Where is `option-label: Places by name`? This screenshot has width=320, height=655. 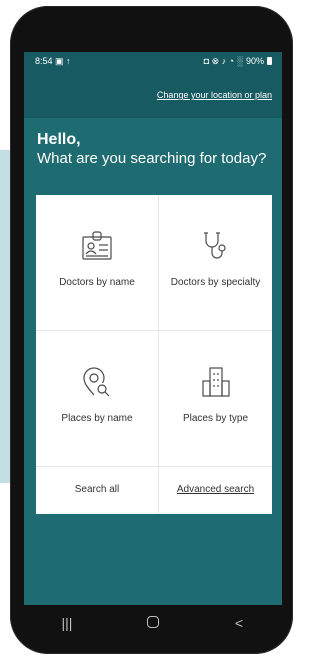
option-label: Places by name is located at coordinates (97, 418).